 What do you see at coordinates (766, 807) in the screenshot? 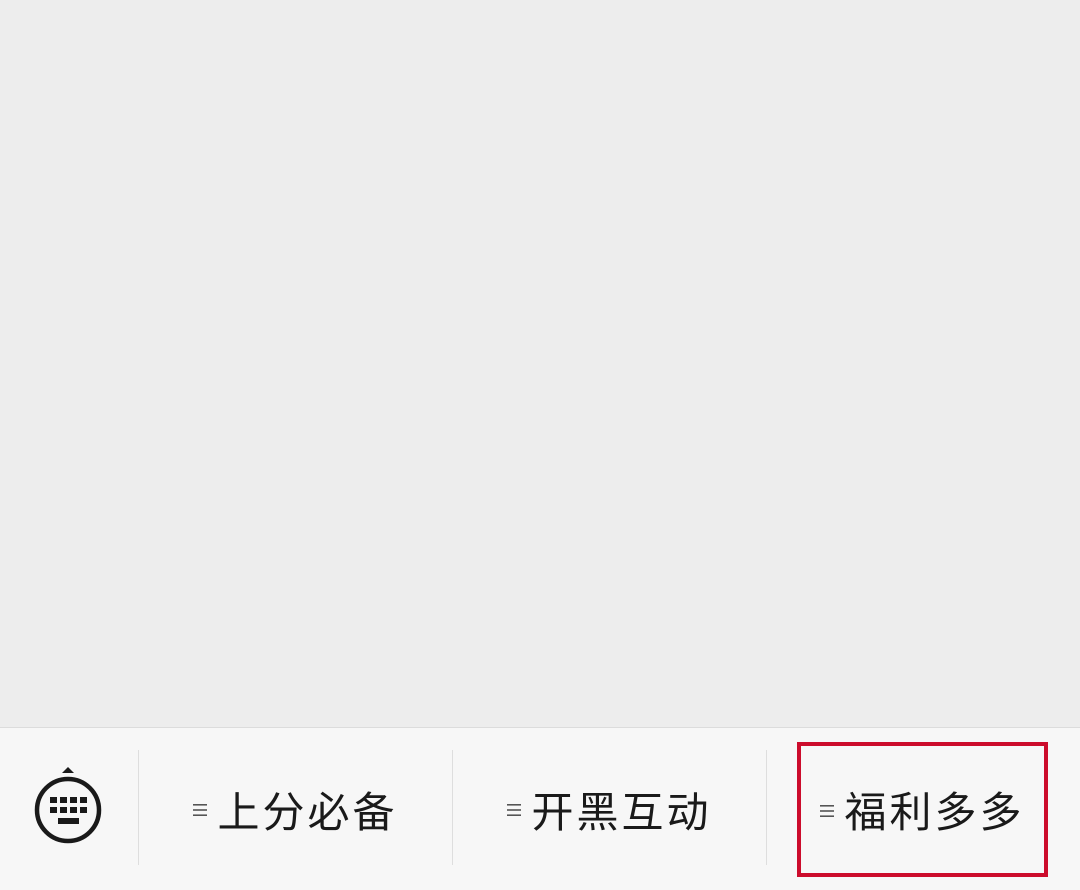
I see `menu-divider` at bounding box center [766, 807].